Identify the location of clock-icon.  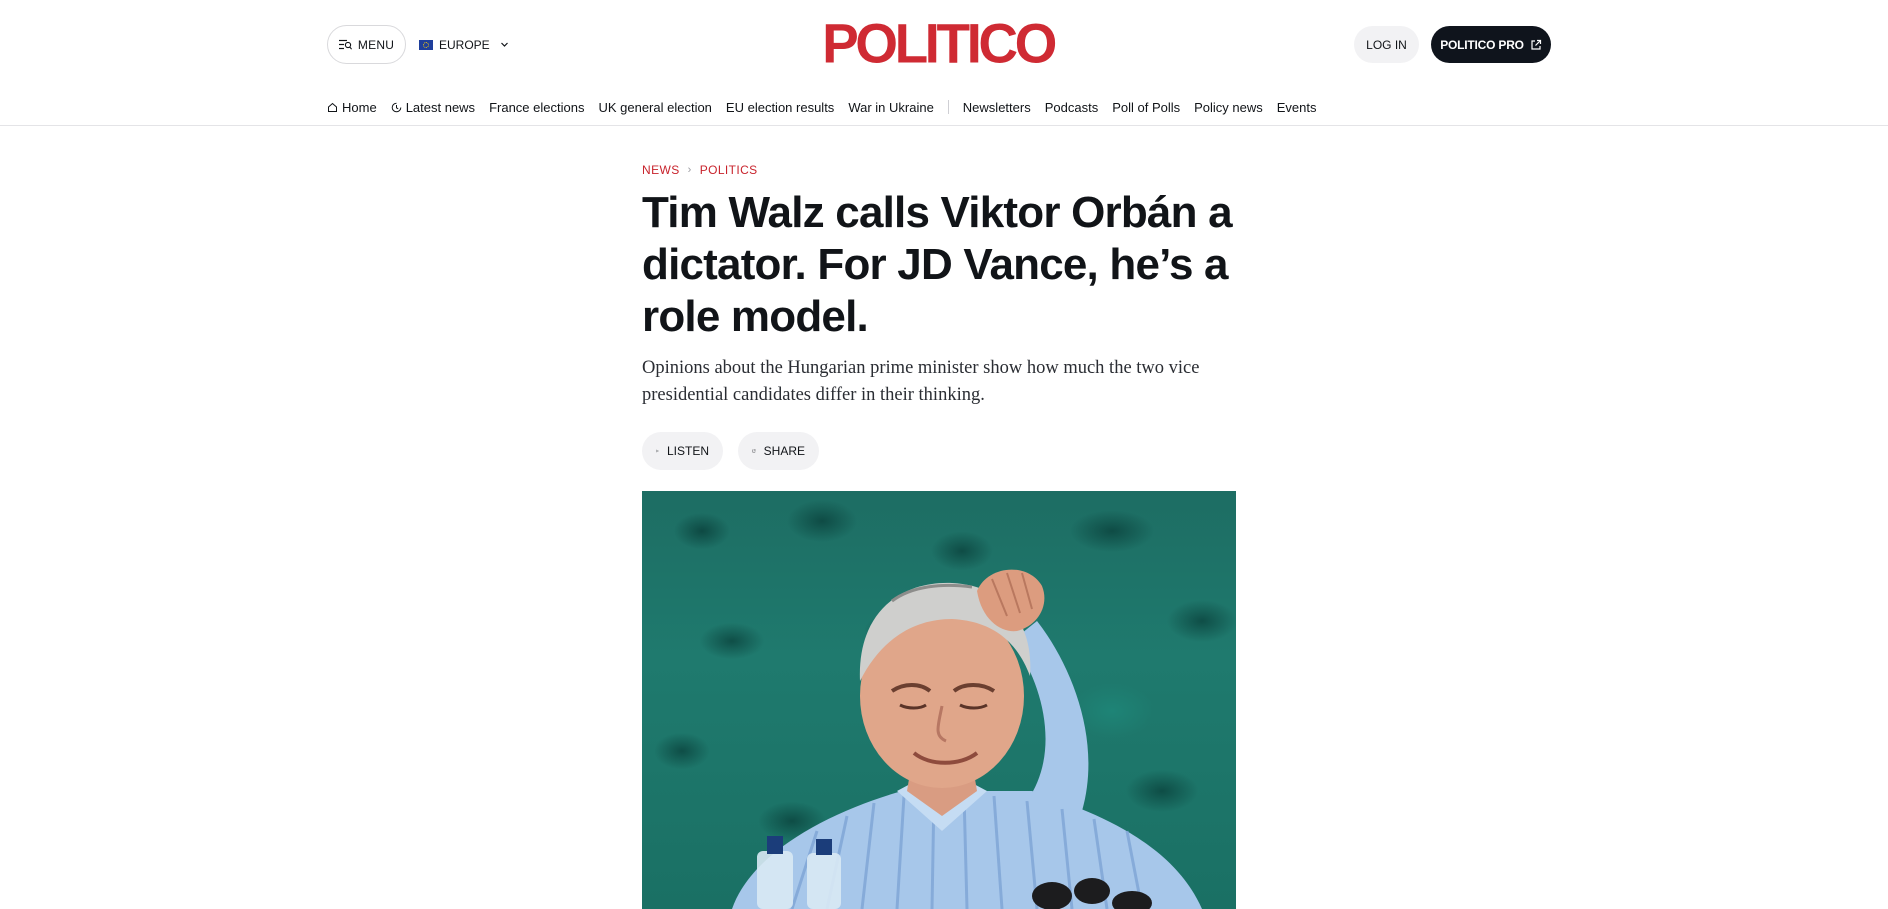
(396, 107).